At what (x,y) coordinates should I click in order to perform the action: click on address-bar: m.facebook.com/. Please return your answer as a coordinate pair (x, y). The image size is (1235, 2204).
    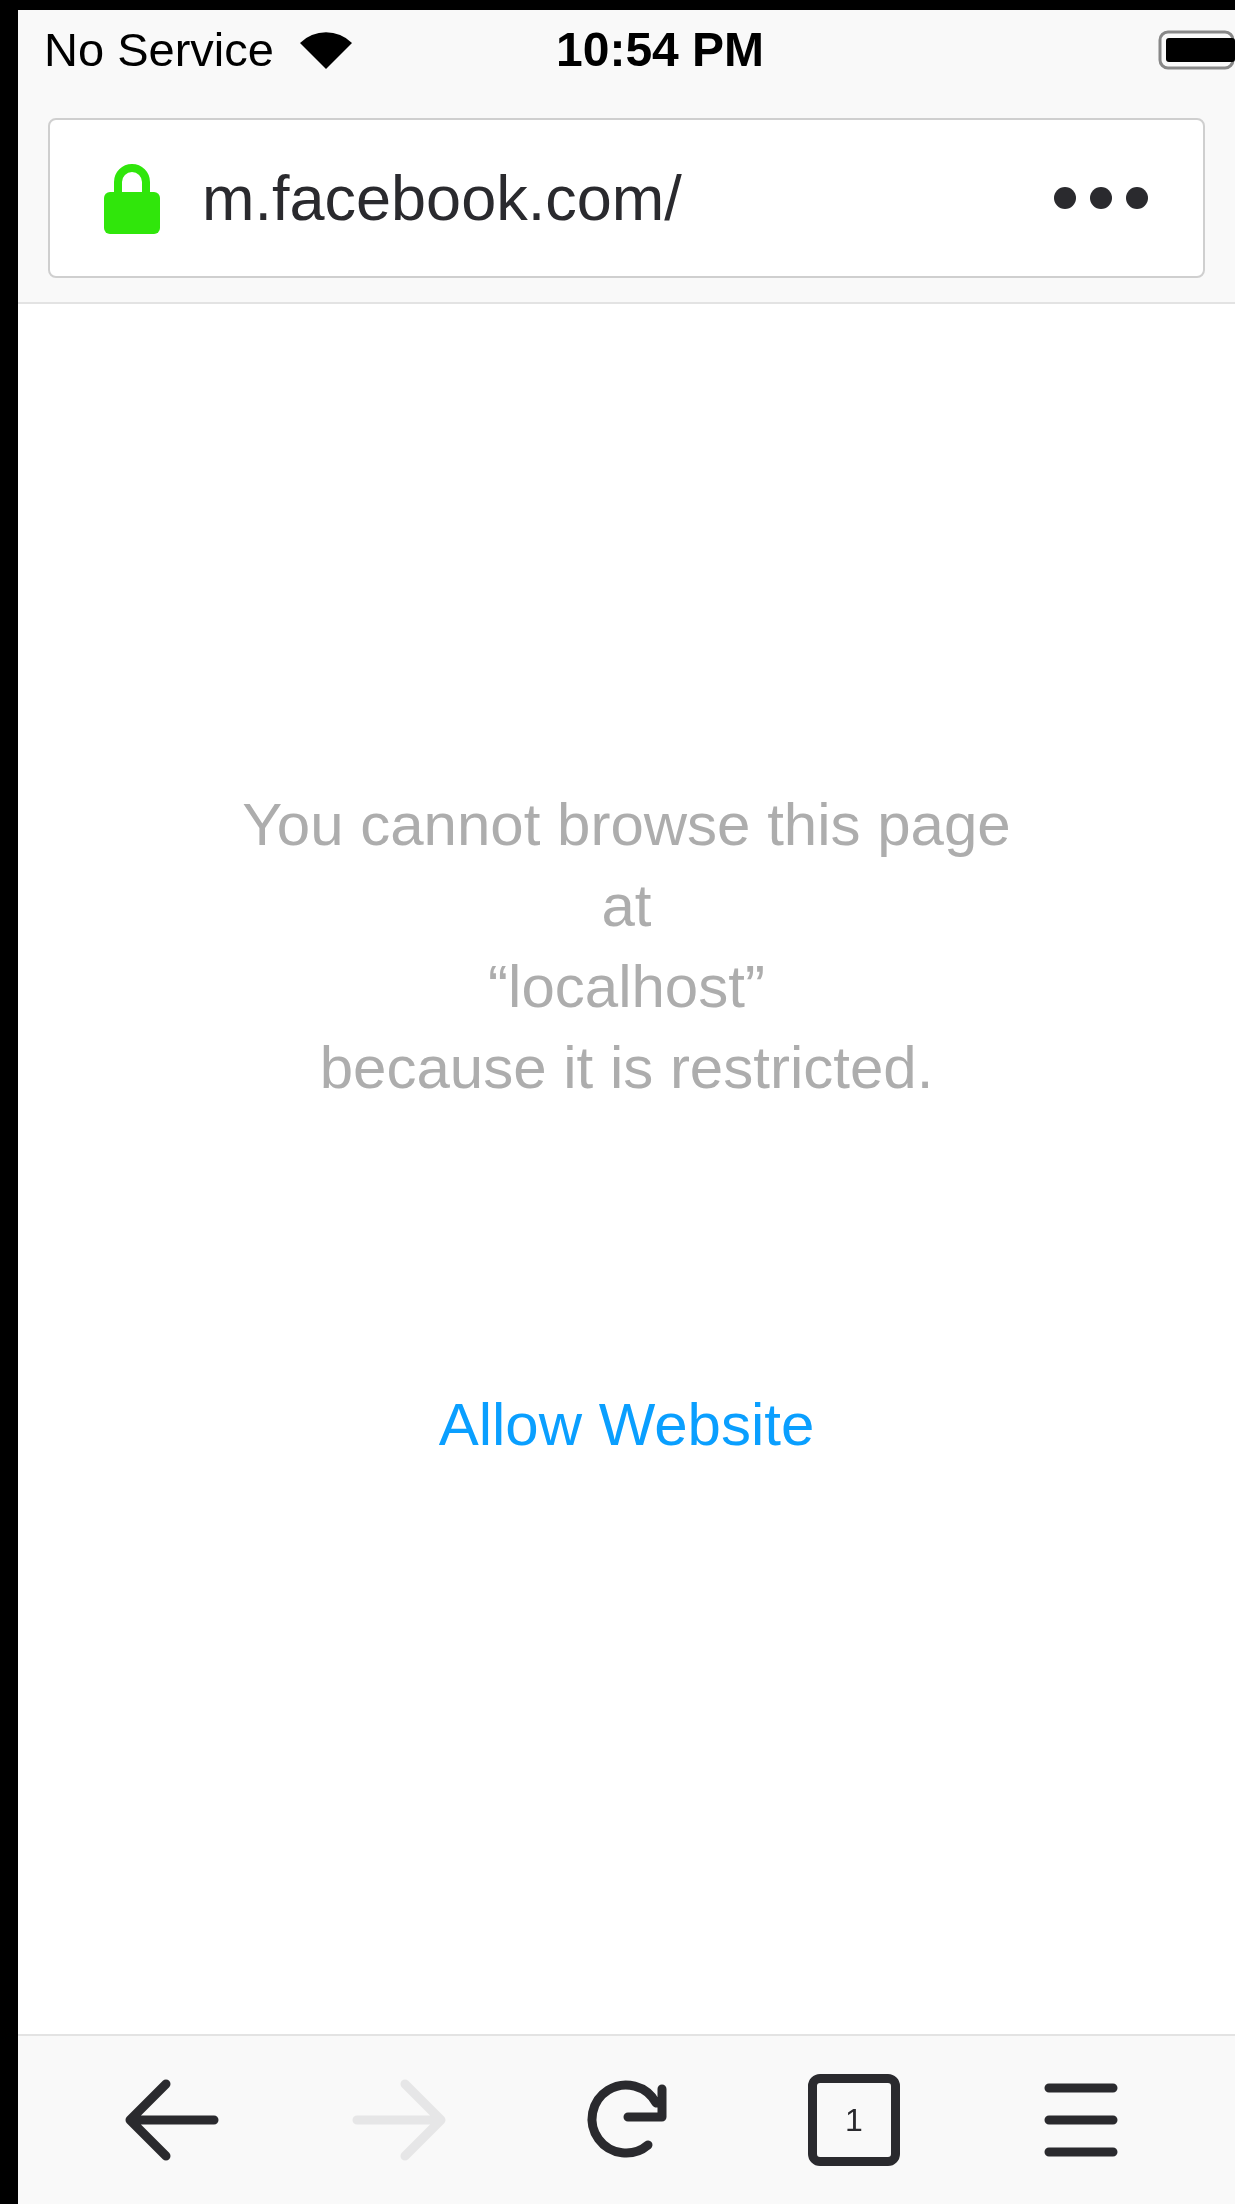
    Looking at the image, I should click on (626, 198).